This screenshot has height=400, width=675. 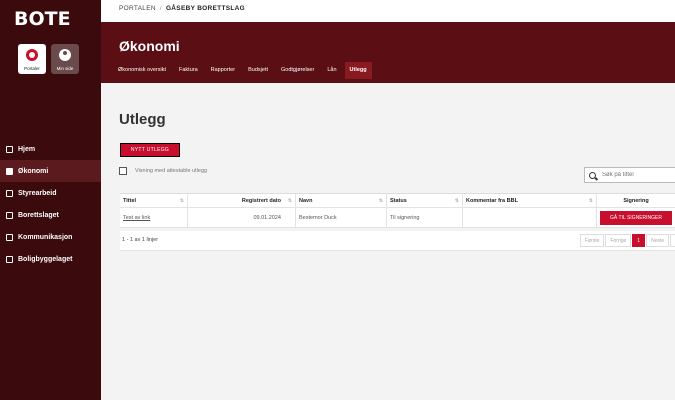 I want to click on attestable-checkbox, so click(x=123, y=171).